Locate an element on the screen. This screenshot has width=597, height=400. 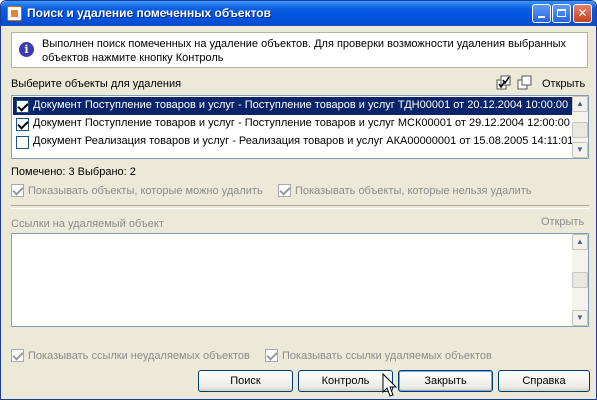
close-window-button: ✕ is located at coordinates (582, 13).